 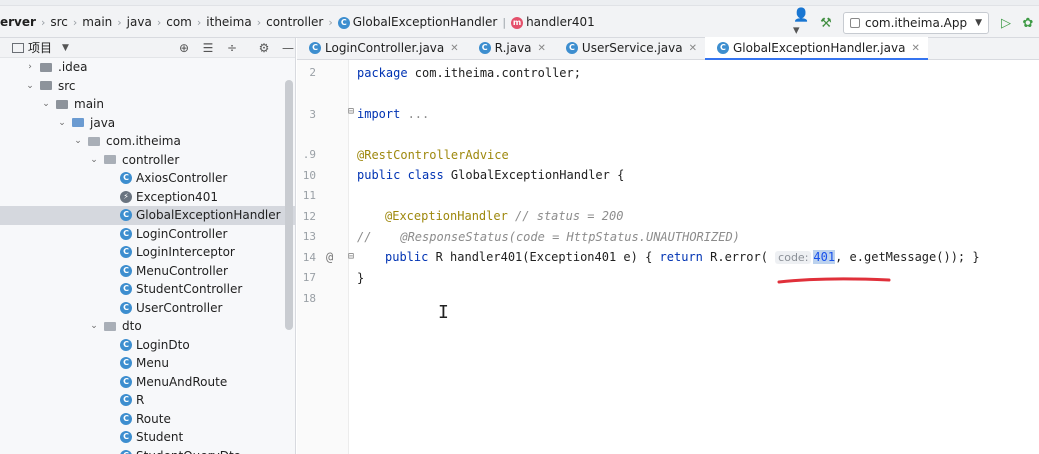 I want to click on tree-item: ⌄ java, so click(x=147, y=123).